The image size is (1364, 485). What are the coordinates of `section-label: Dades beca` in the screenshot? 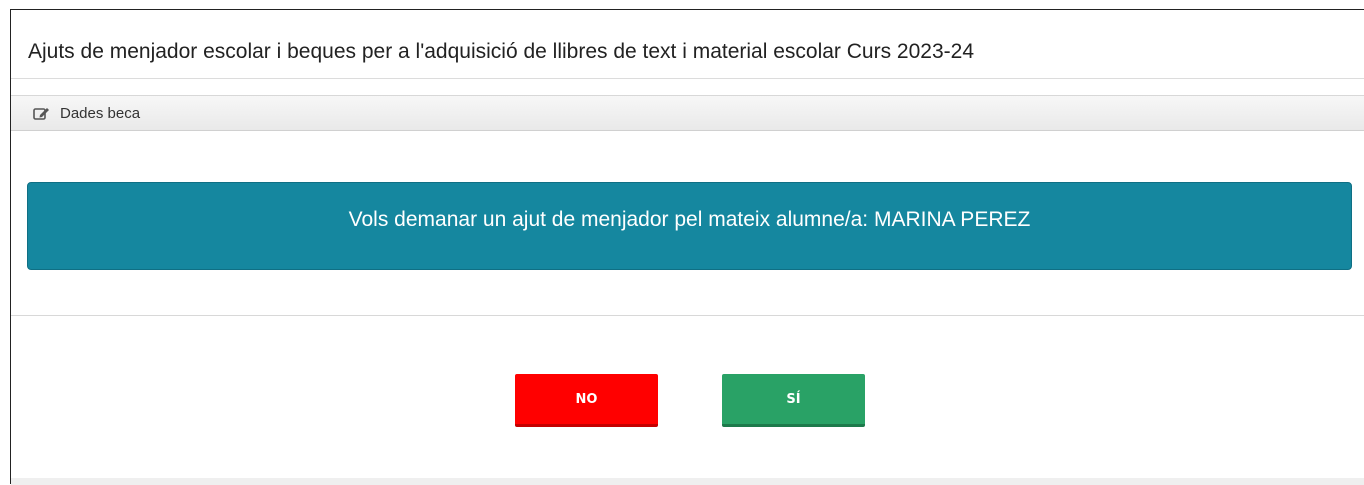 It's located at (100, 113).